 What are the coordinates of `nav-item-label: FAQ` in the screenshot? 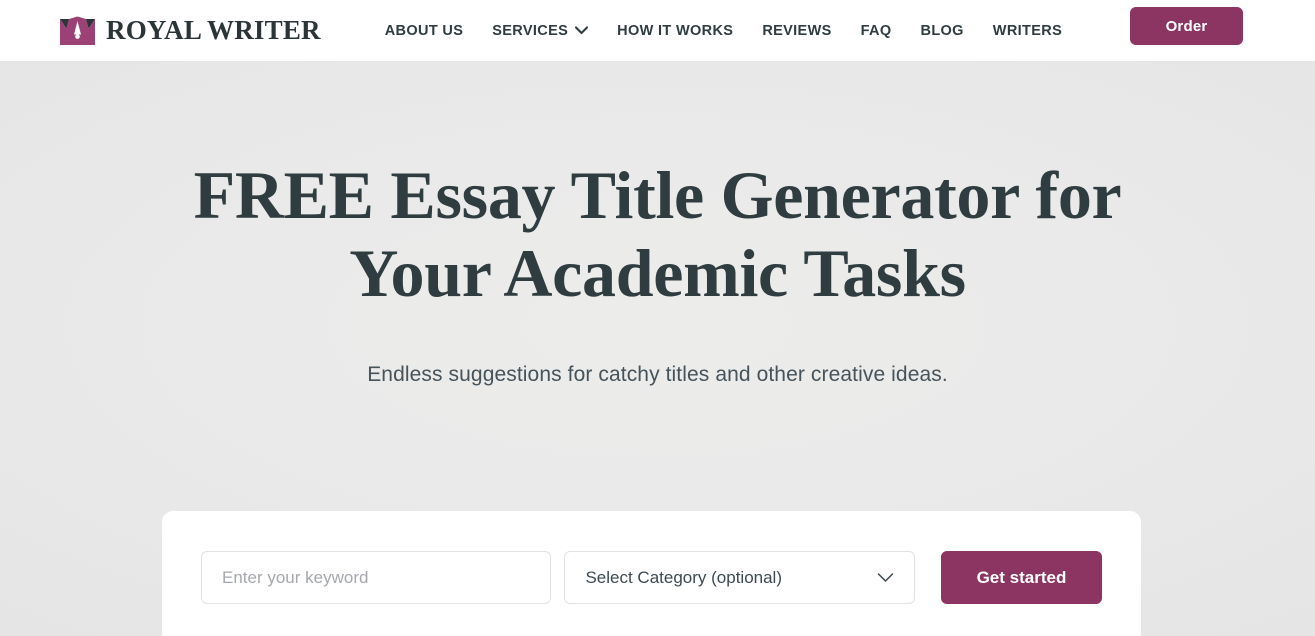 It's located at (876, 30).